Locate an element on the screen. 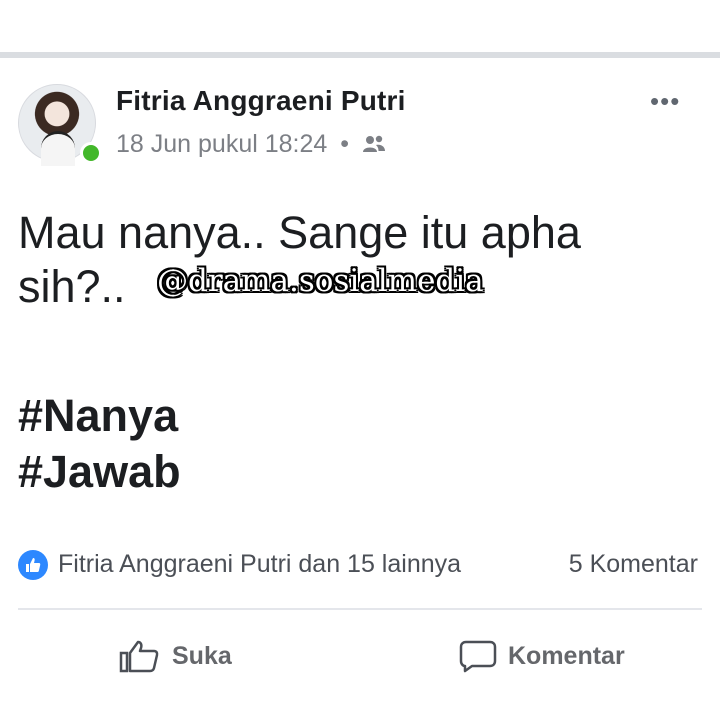  post-meta: 18 Jun pukul 18:24 • is located at coordinates (251, 145).